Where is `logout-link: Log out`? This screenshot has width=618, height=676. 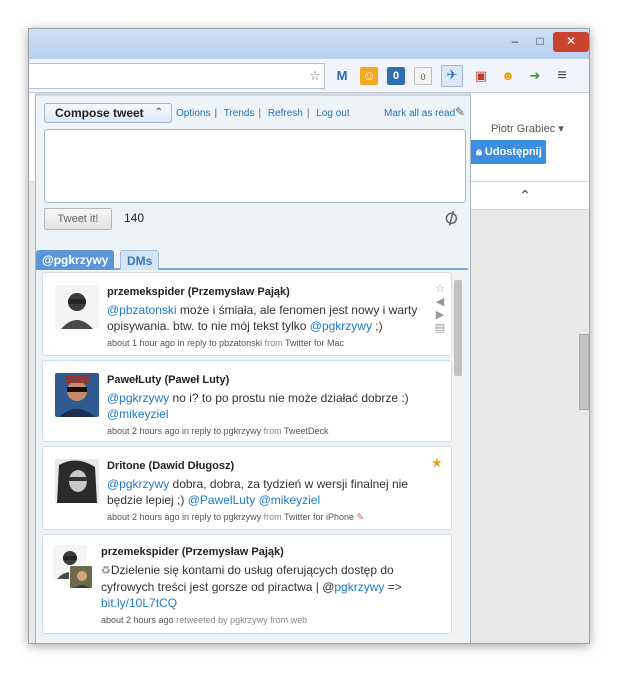 logout-link: Log out is located at coordinates (332, 113).